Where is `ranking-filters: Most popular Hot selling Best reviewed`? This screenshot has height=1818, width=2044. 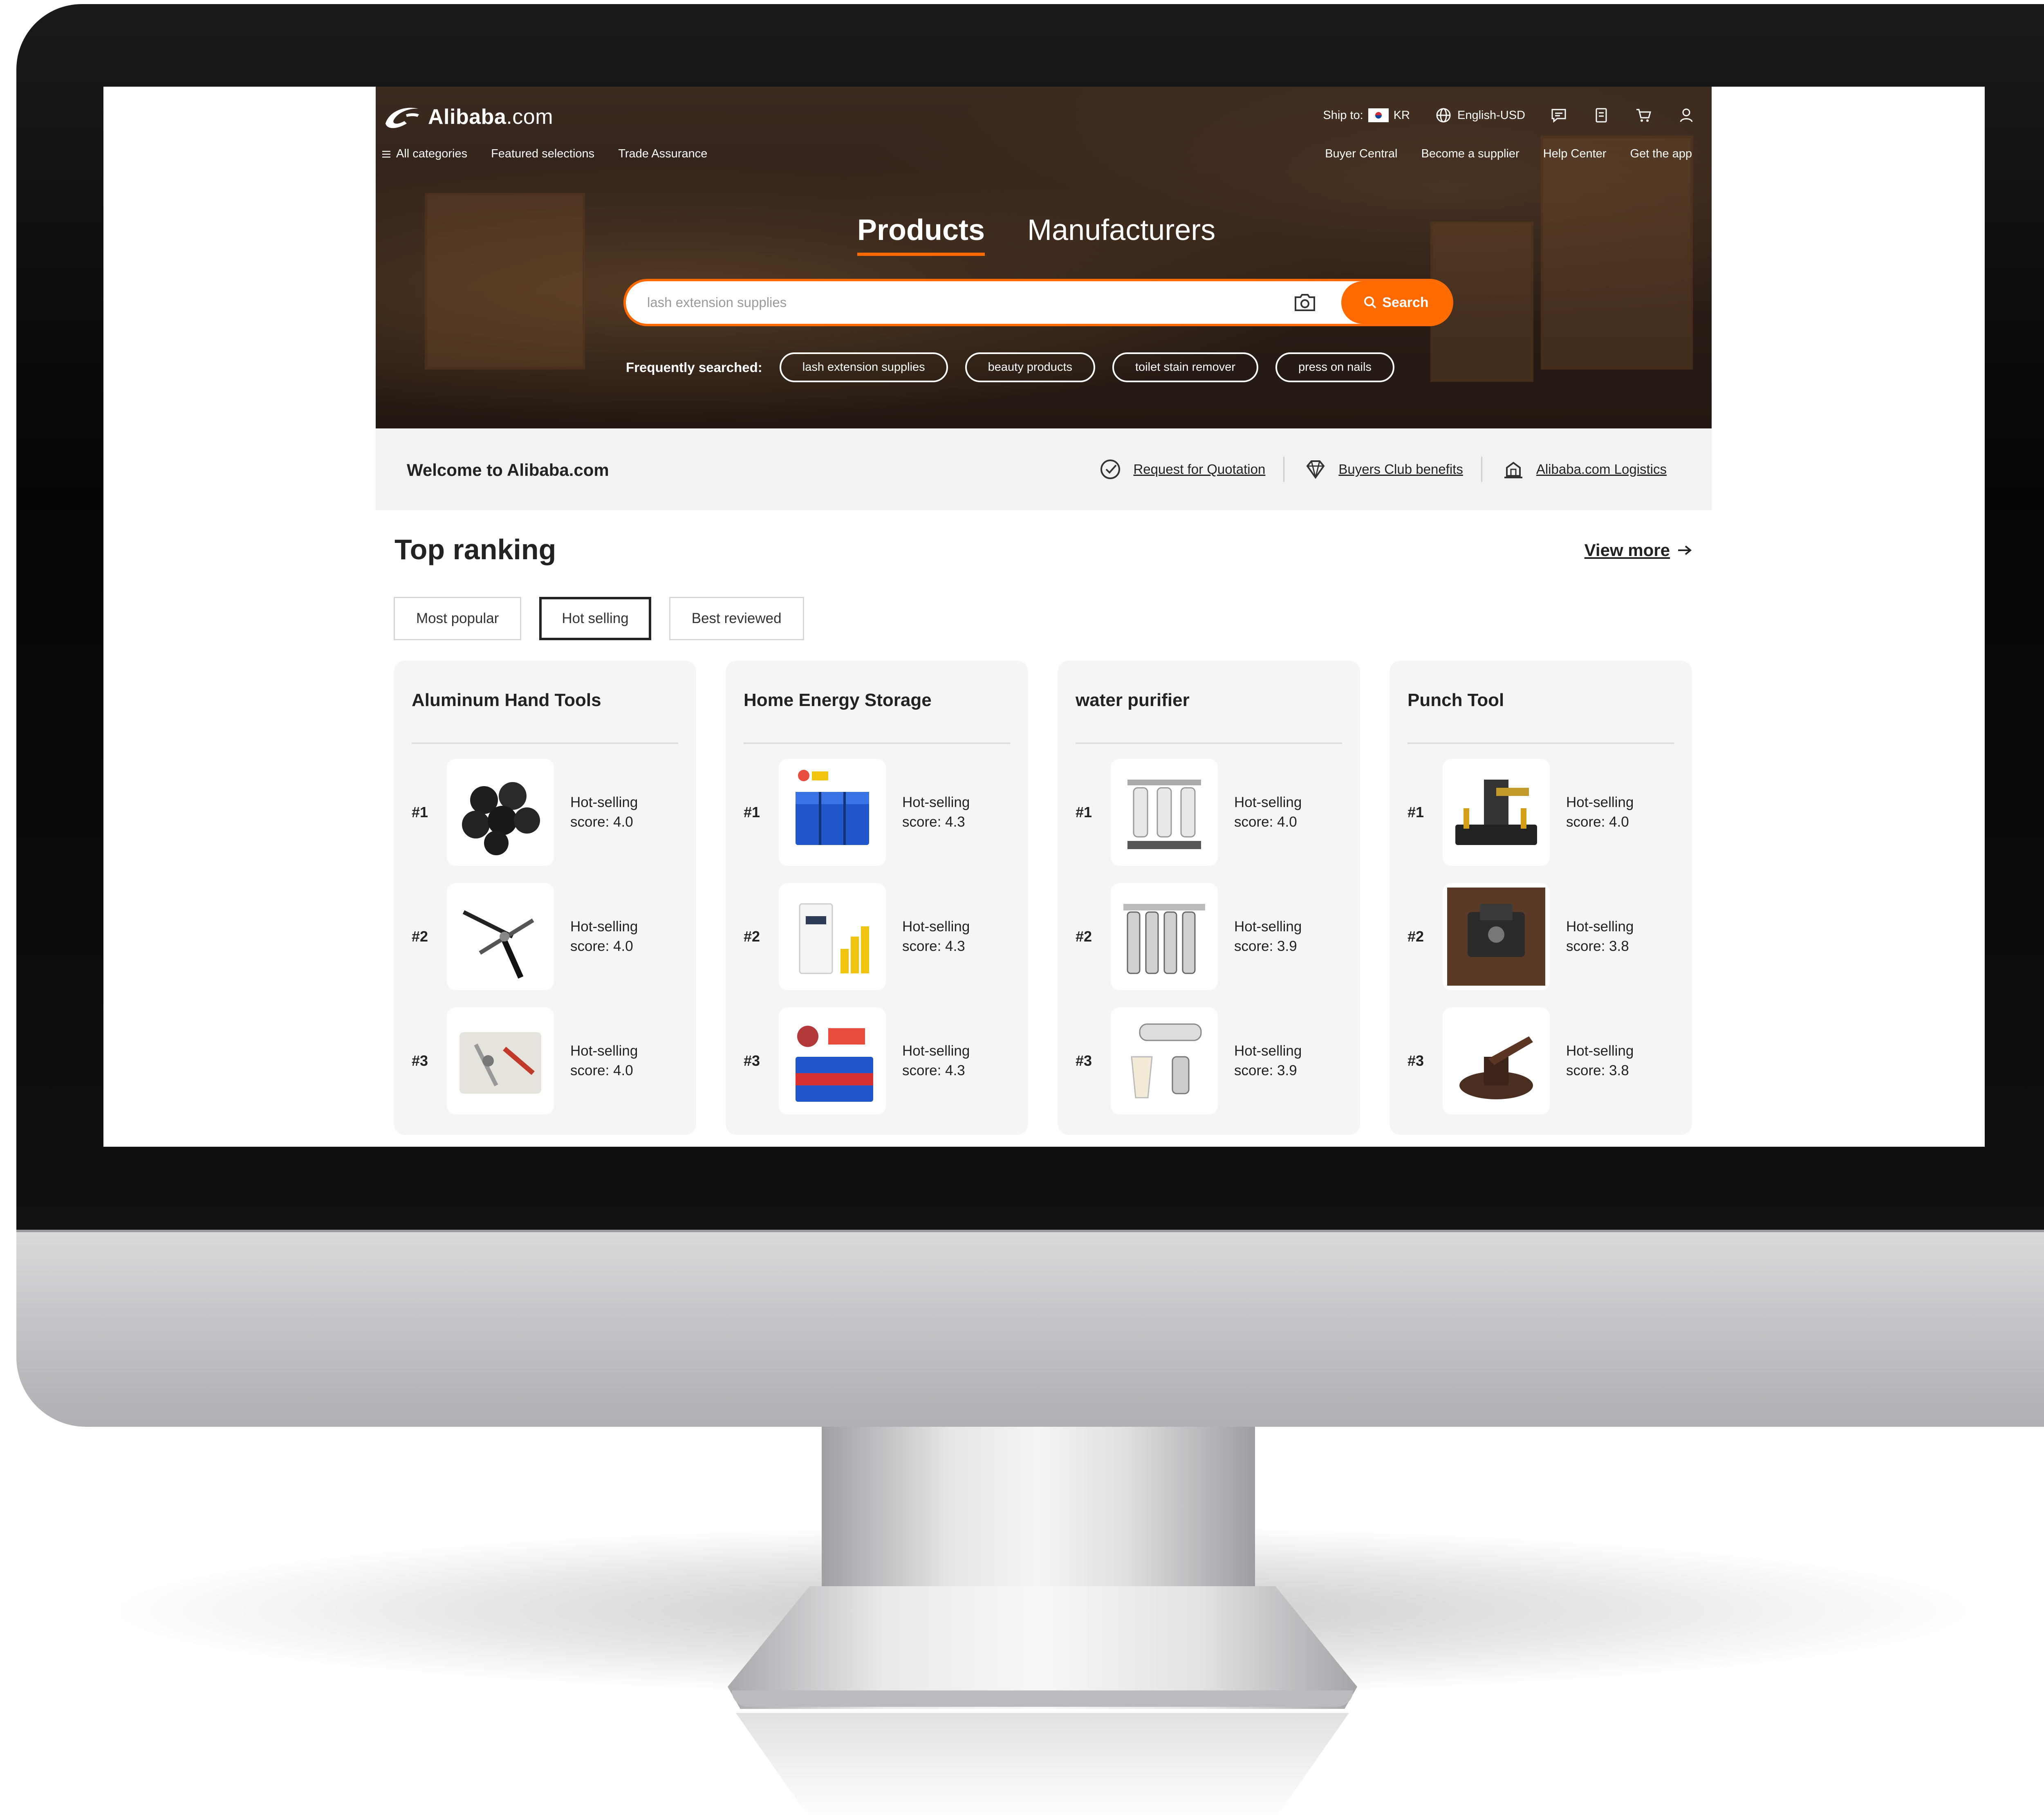
ranking-filters: Most popular Hot selling Best reviewed is located at coordinates (599, 618).